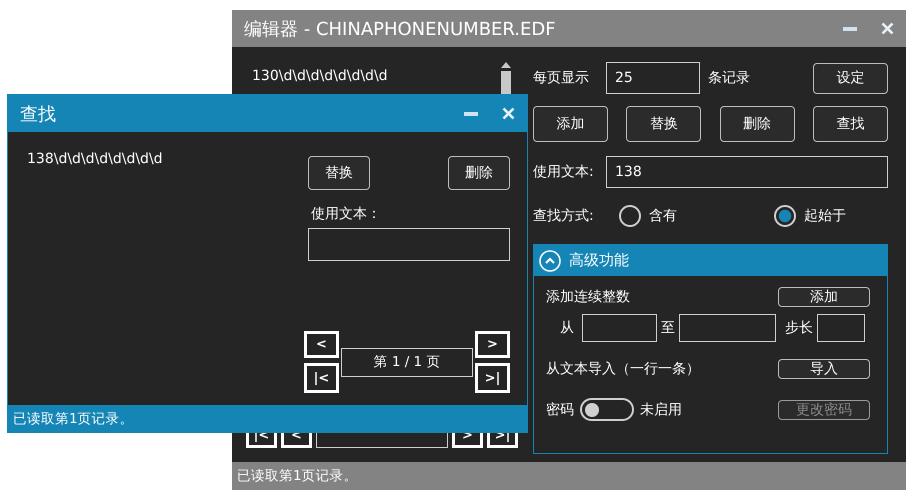  Describe the element at coordinates (663, 216) in the screenshot. I see `radio-label: 含有` at that location.